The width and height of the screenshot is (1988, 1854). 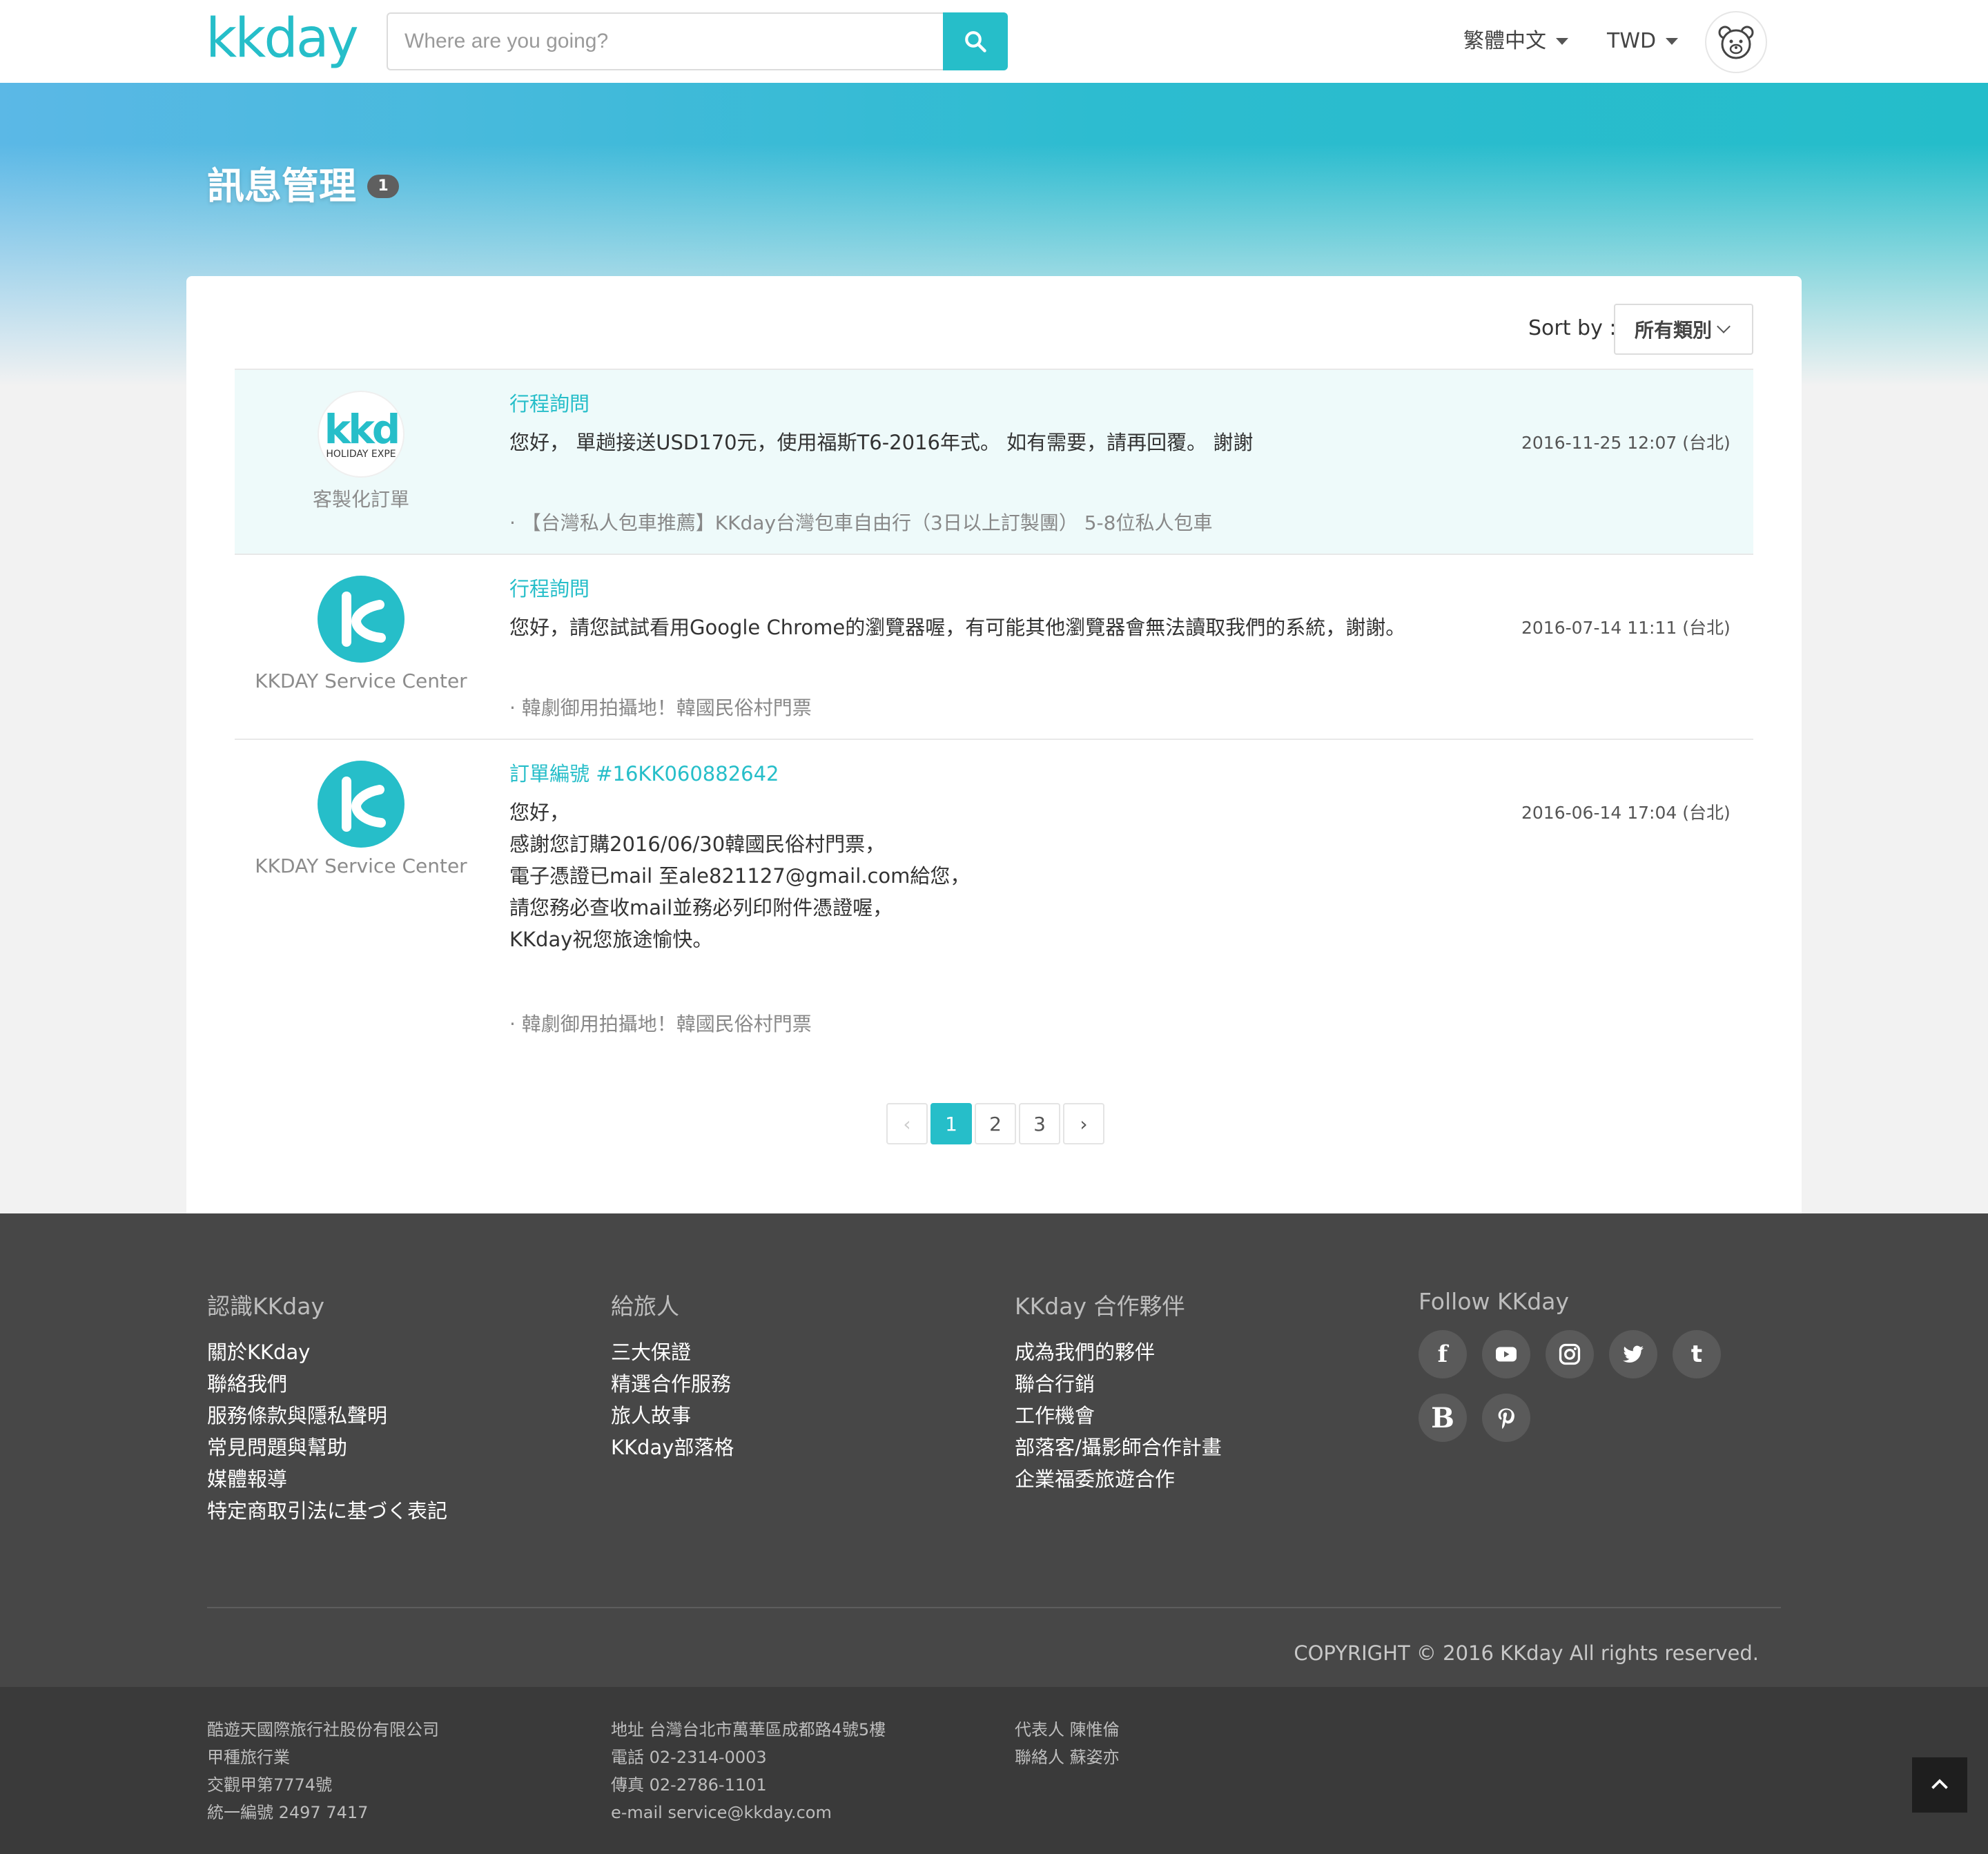 I want to click on footer-follow-column: Follow KKday f t B, so click(x=1584, y=1365).